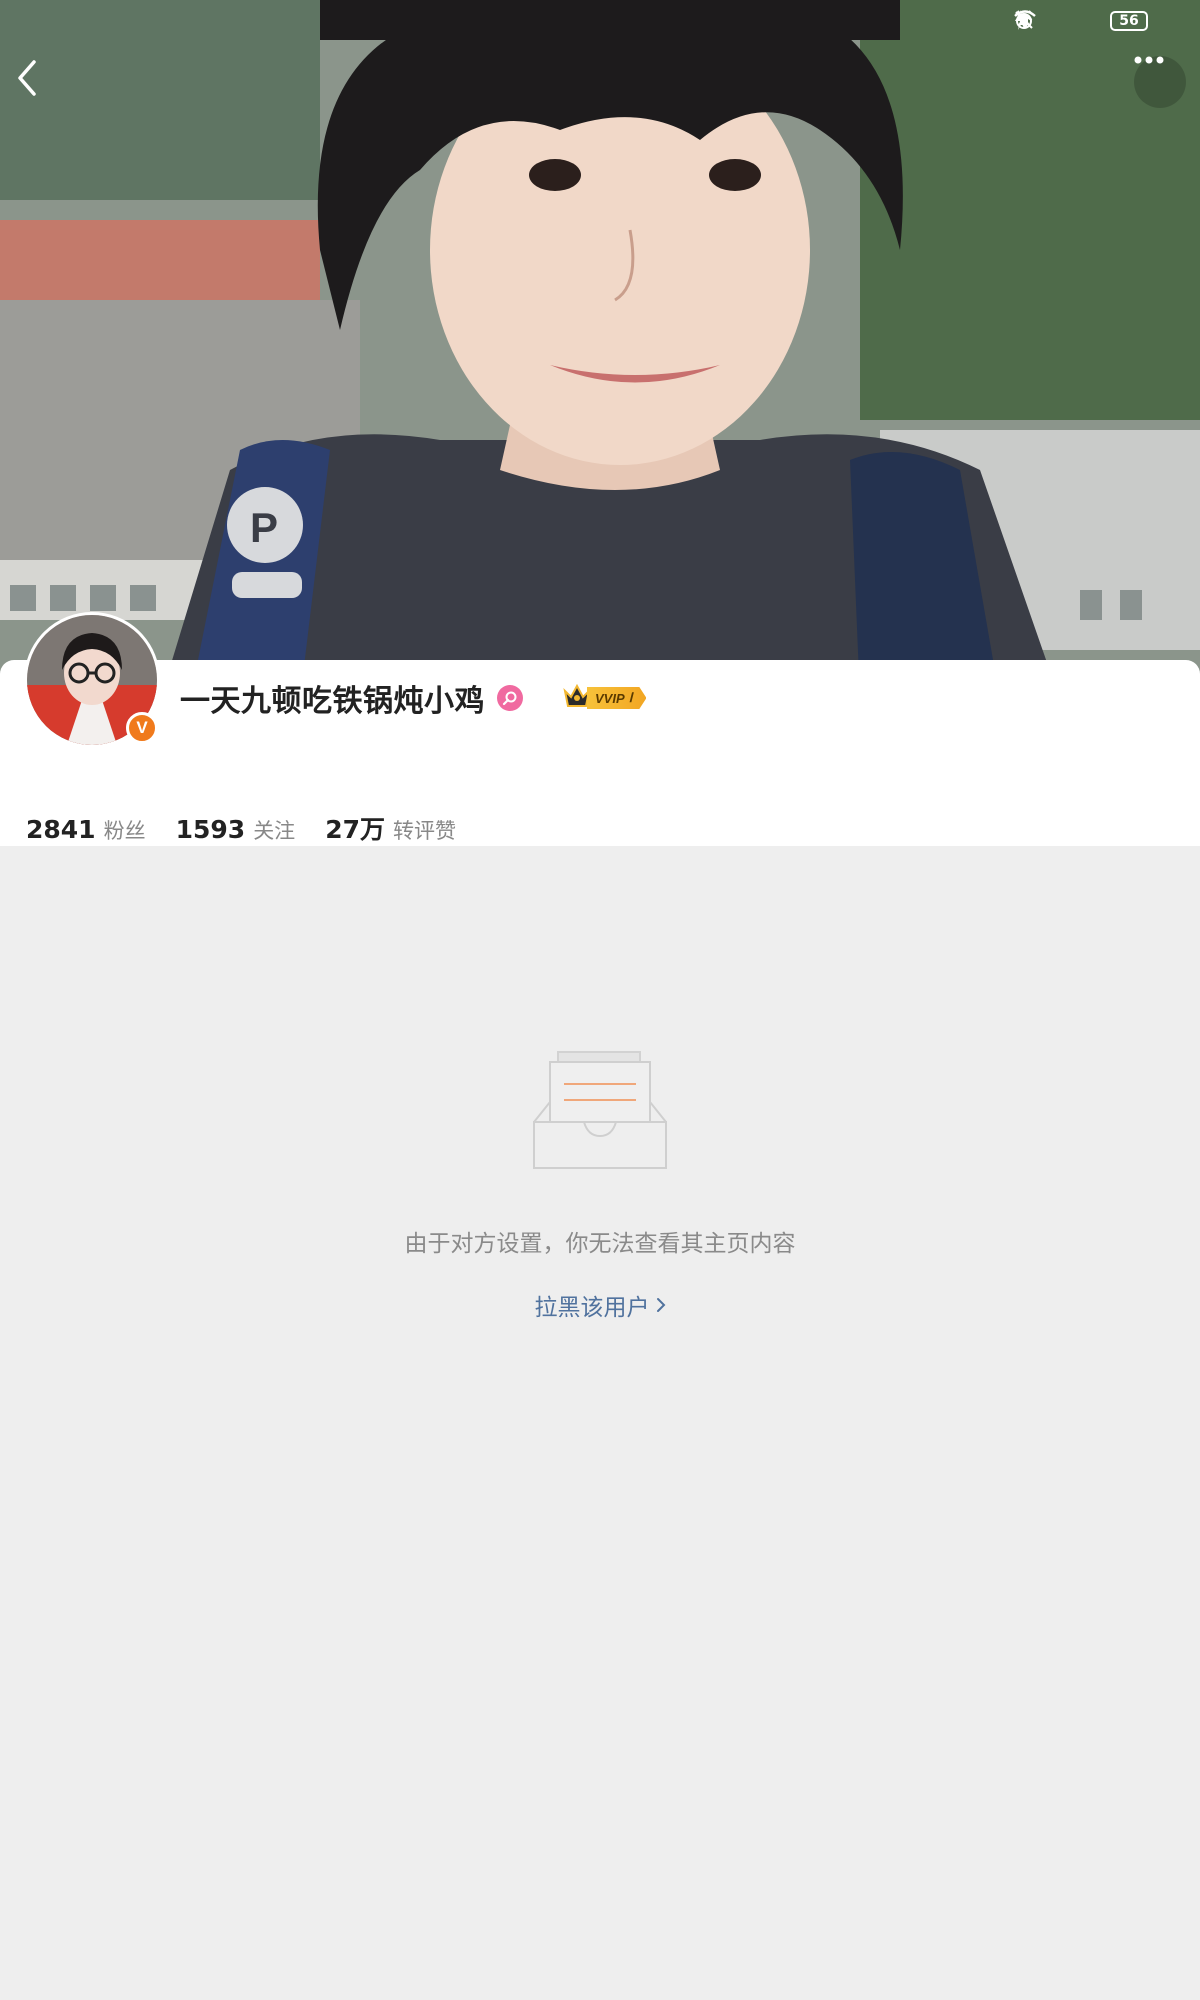  Describe the element at coordinates (592, 1308) in the screenshot. I see `block-user-label: 拉黑该用户` at that location.